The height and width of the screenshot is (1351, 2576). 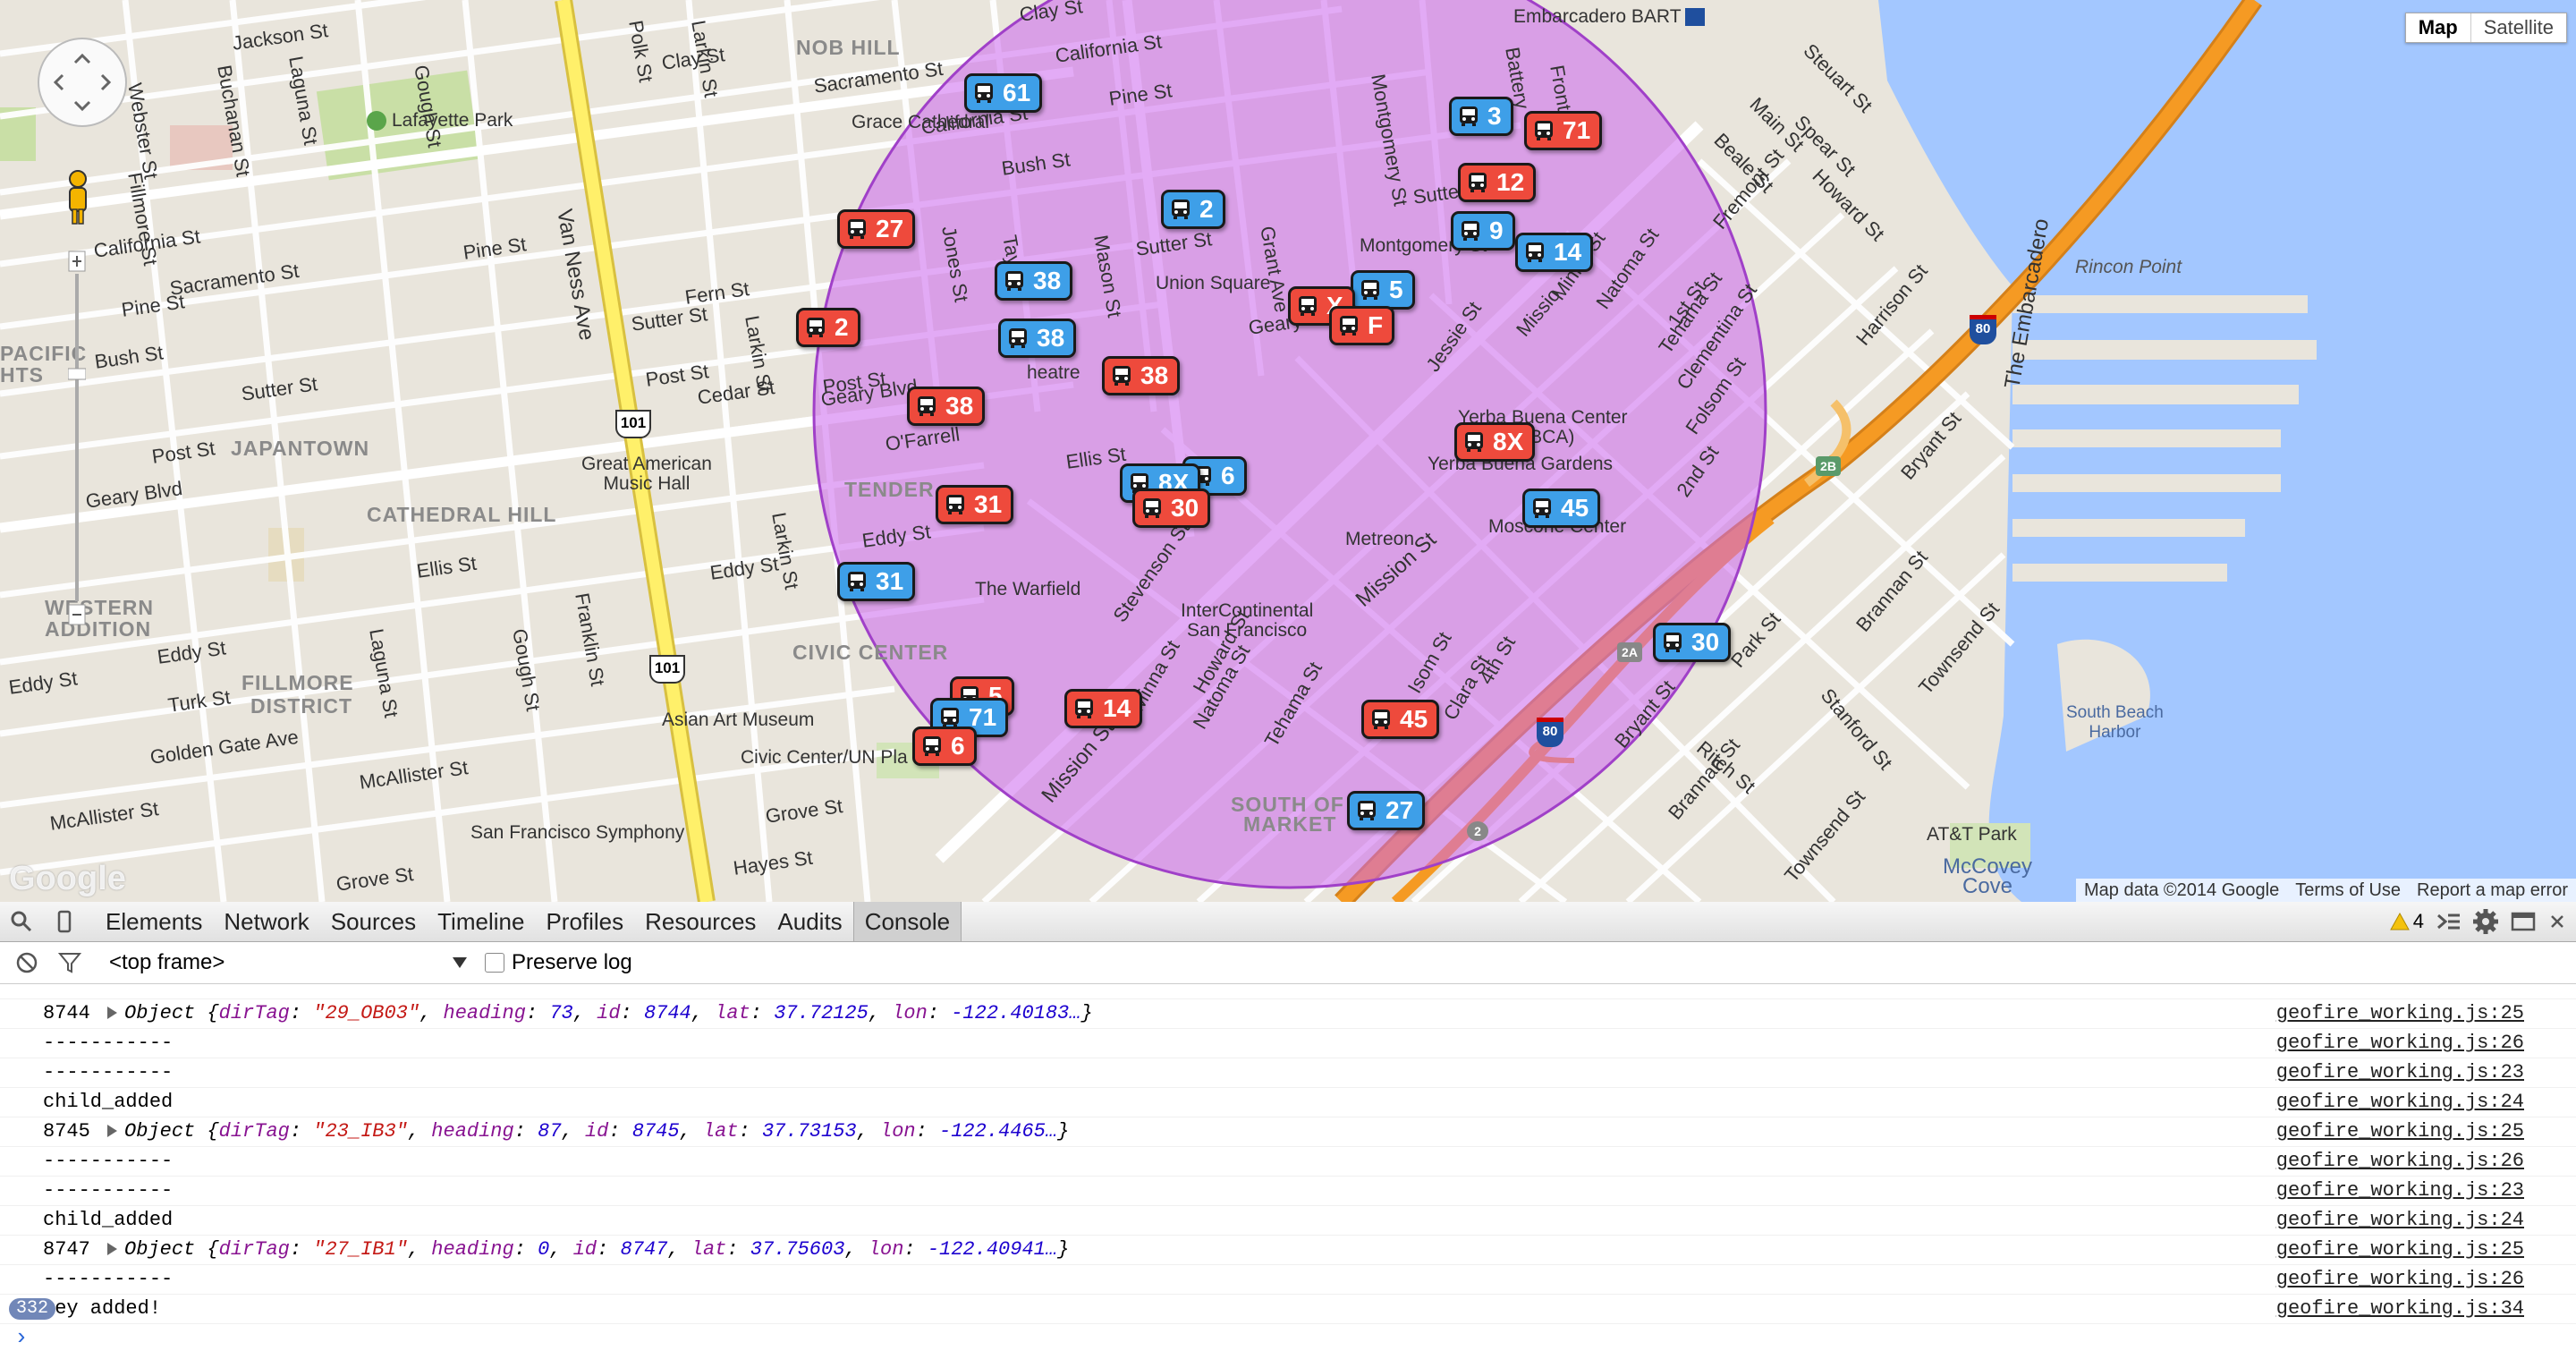 I want to click on bus-marker: 8X, so click(x=1495, y=442).